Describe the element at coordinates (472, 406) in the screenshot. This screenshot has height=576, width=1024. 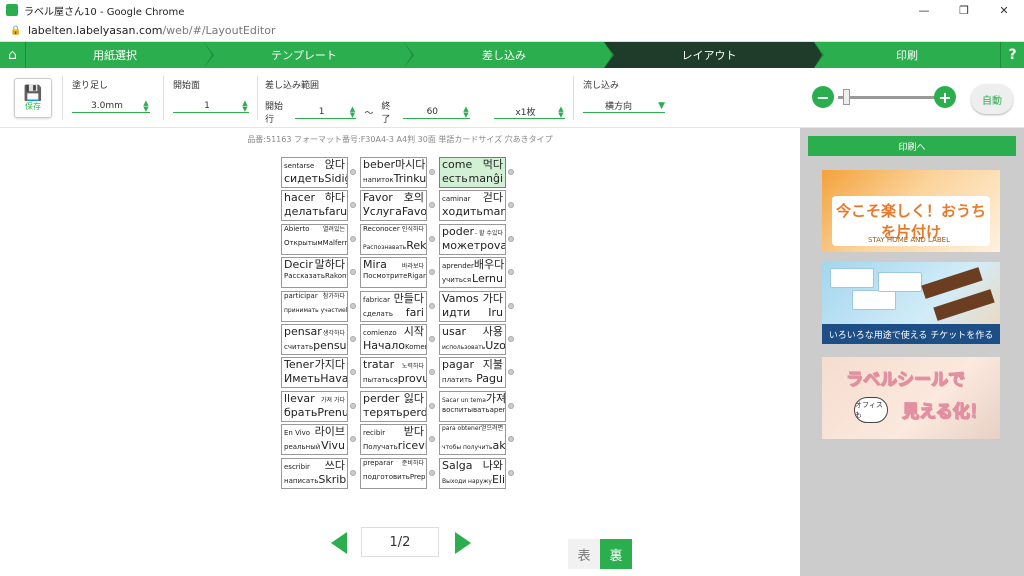
I see `label-card: Sacar un tema가져воспитыватьaperigu` at that location.